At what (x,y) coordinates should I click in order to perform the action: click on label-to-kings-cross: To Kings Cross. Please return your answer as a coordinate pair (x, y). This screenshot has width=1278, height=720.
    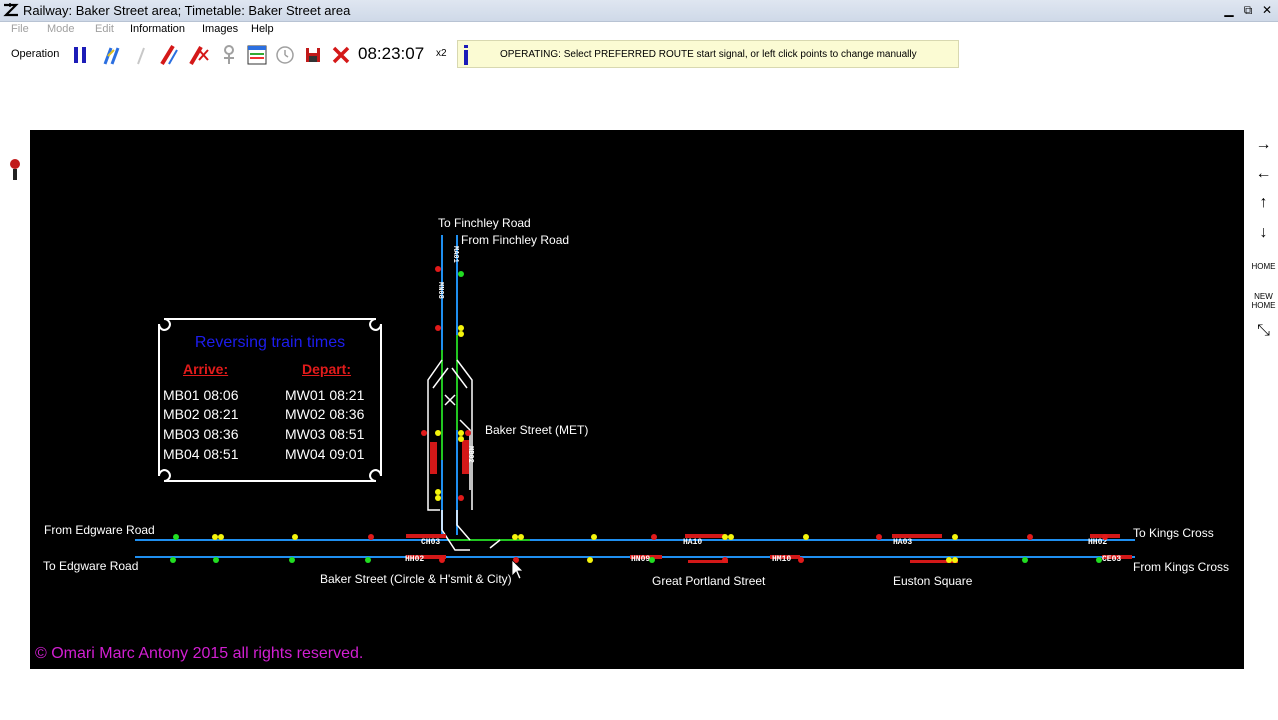
    Looking at the image, I should click on (1173, 533).